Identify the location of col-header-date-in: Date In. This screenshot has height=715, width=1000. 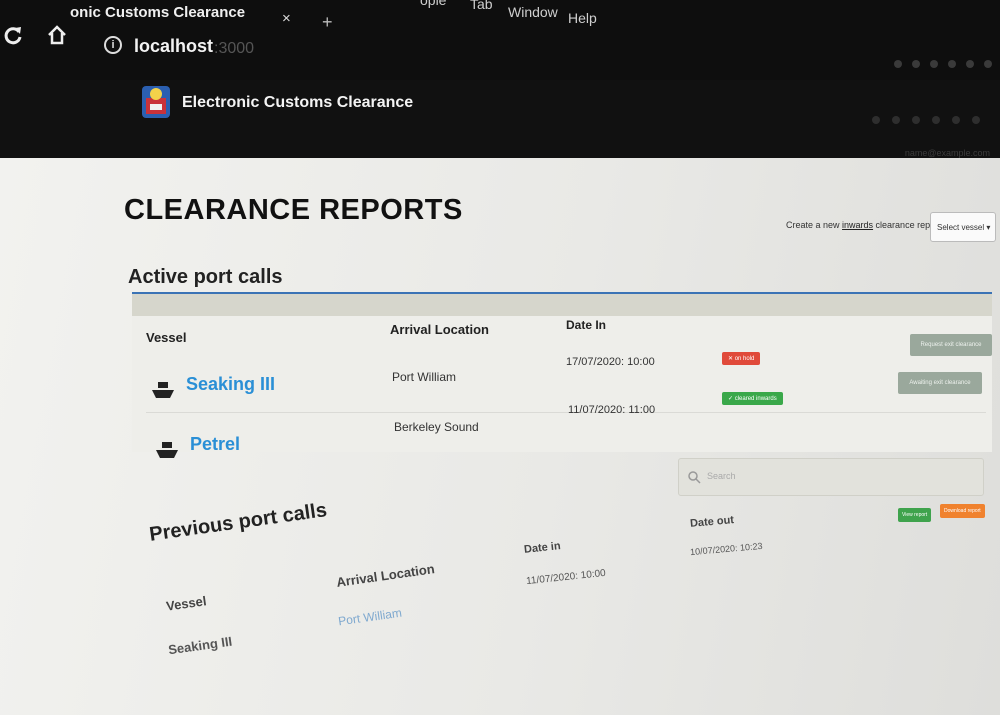
(586, 325).